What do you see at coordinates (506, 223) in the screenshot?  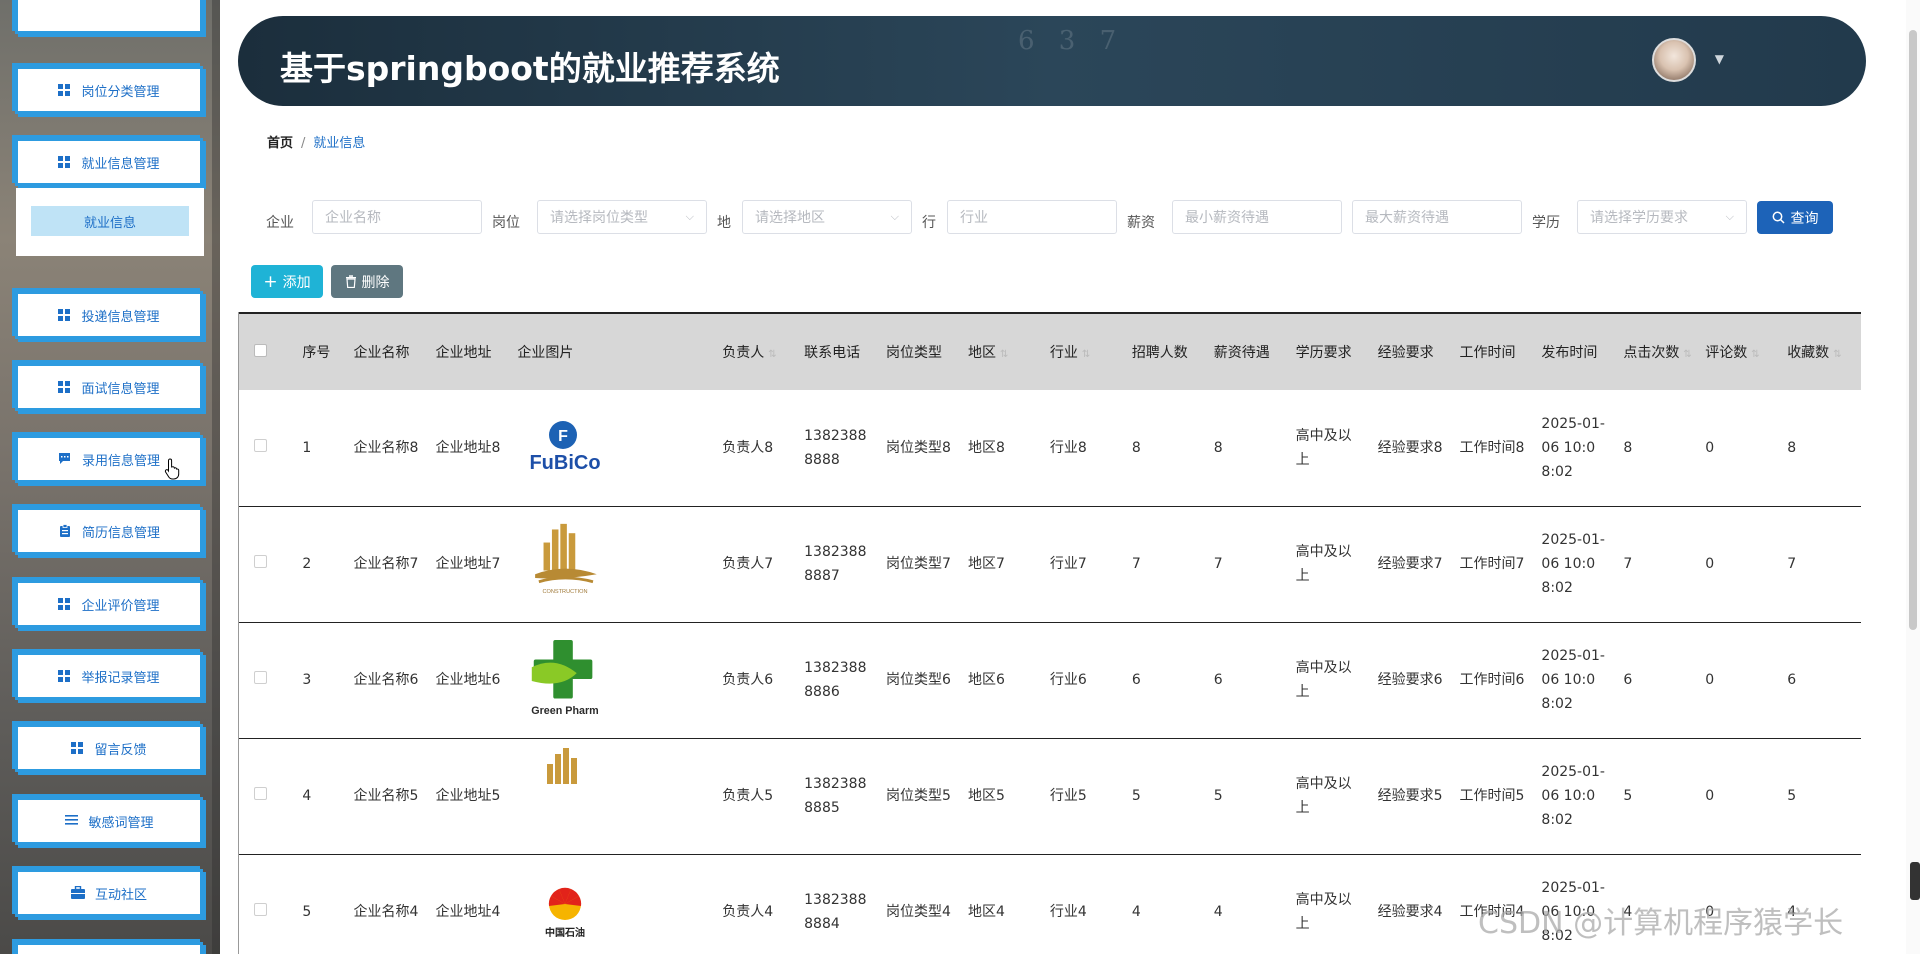 I see `position-filter-label: 岗位` at bounding box center [506, 223].